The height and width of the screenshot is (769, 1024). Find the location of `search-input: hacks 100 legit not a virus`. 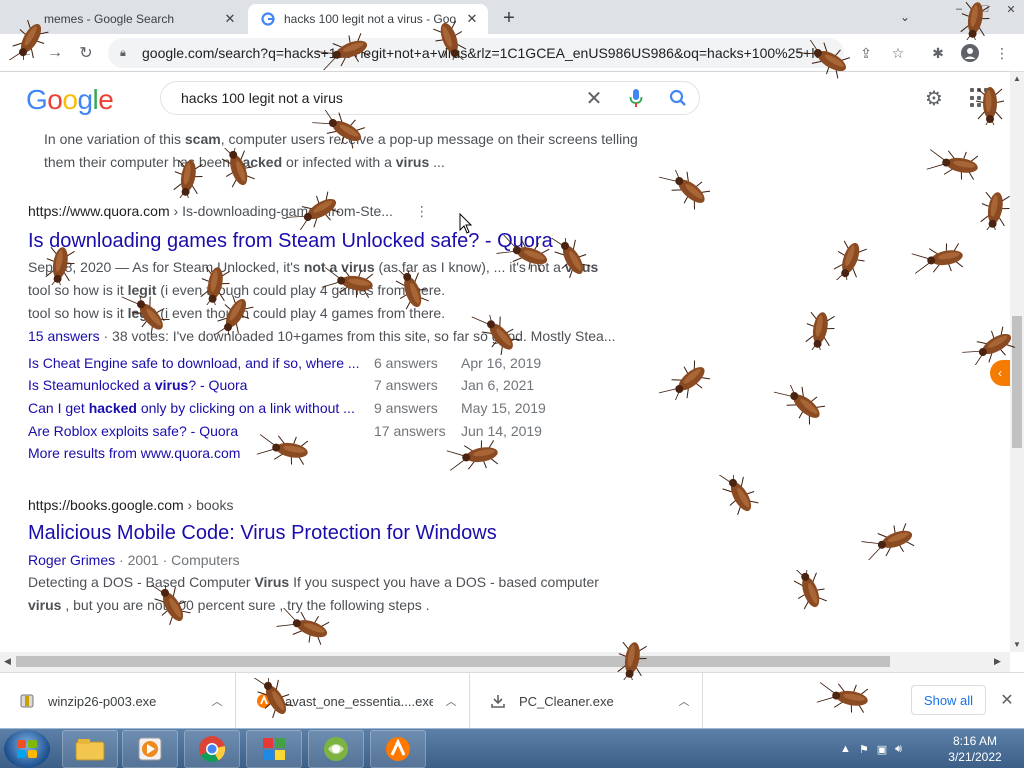

search-input: hacks 100 legit not a virus is located at coordinates (377, 98).